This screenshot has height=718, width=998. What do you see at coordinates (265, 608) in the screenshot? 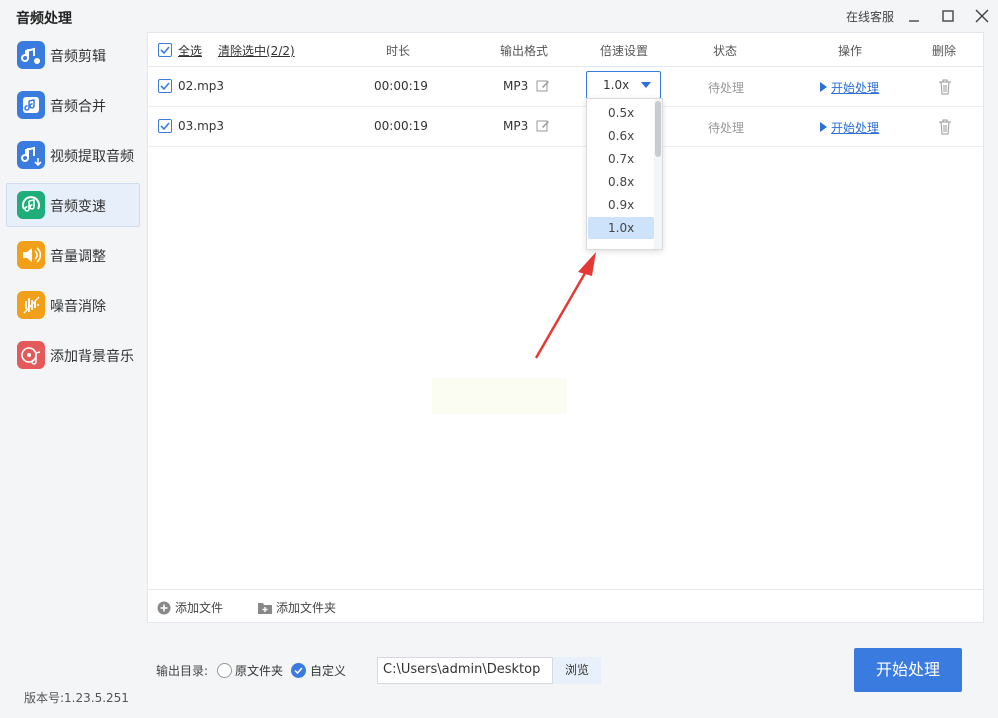
I see `folder-plus-icon` at bounding box center [265, 608].